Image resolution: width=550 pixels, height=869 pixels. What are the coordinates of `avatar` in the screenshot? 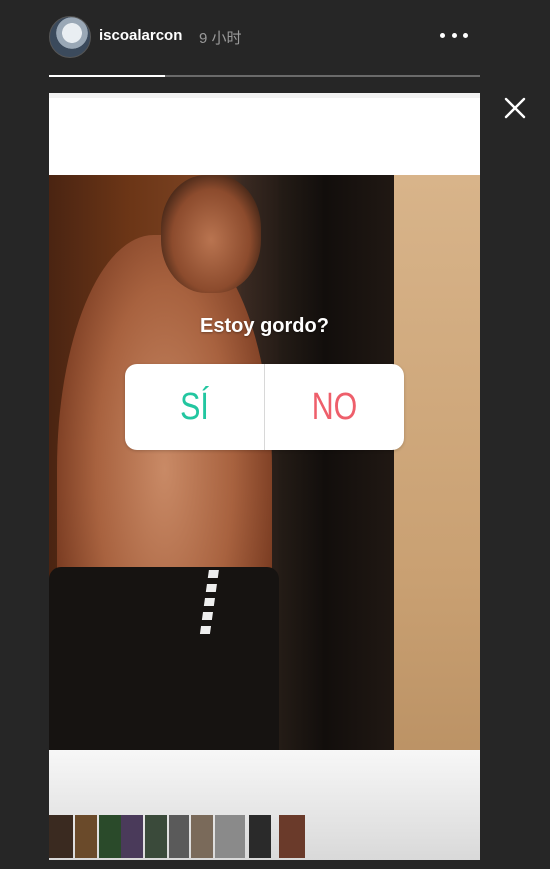 It's located at (70, 37).